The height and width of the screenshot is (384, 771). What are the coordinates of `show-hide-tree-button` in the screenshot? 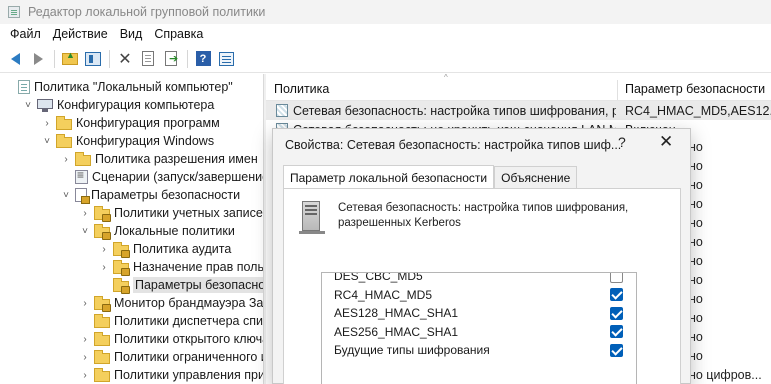 It's located at (93, 59).